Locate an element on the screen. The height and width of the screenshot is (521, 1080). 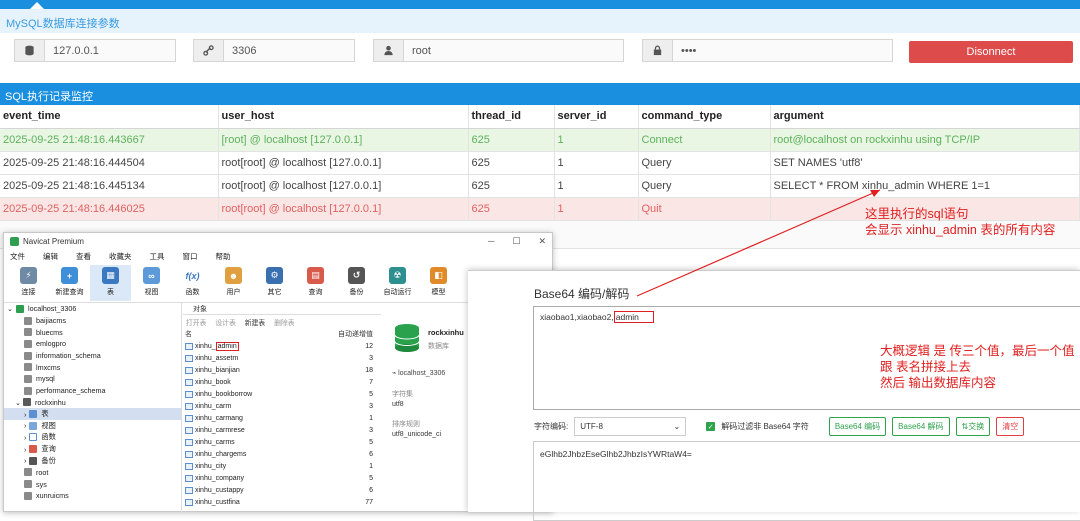
table-list-item: xinhu_bookborrow 5 is located at coordinates (282, 394).